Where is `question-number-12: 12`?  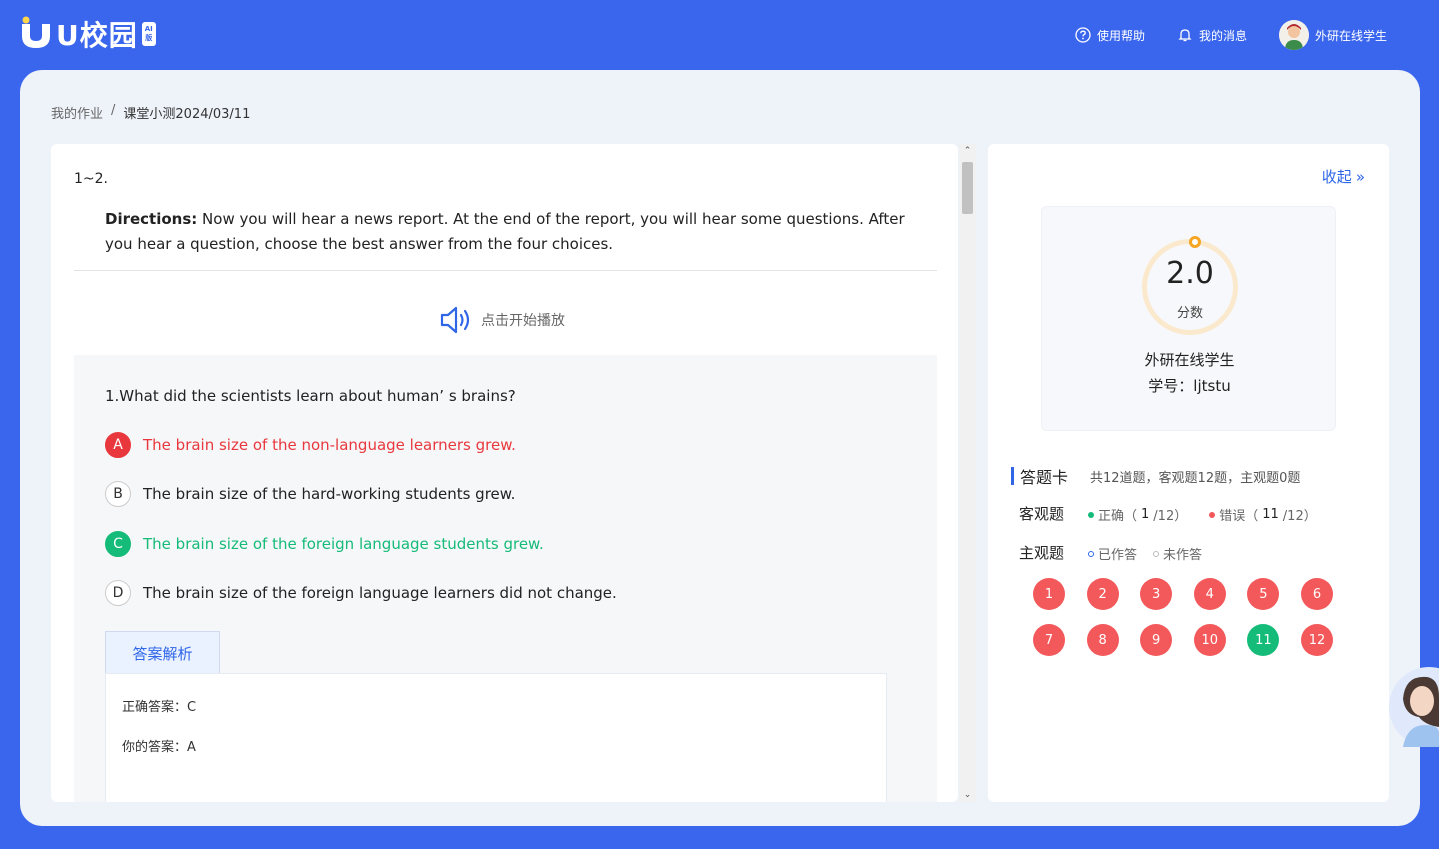 question-number-12: 12 is located at coordinates (1316, 640).